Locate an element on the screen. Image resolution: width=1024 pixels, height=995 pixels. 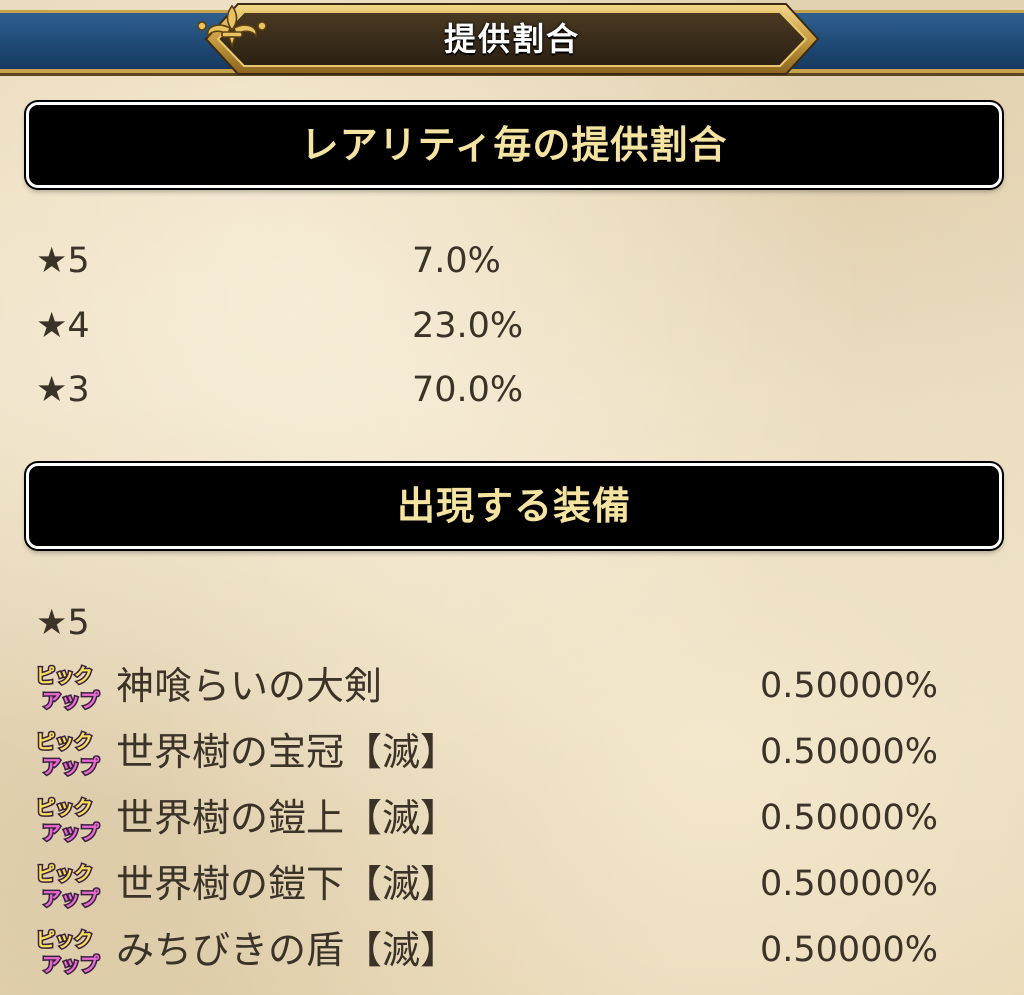
rarity-rate: 70.0% is located at coordinates (468, 390).